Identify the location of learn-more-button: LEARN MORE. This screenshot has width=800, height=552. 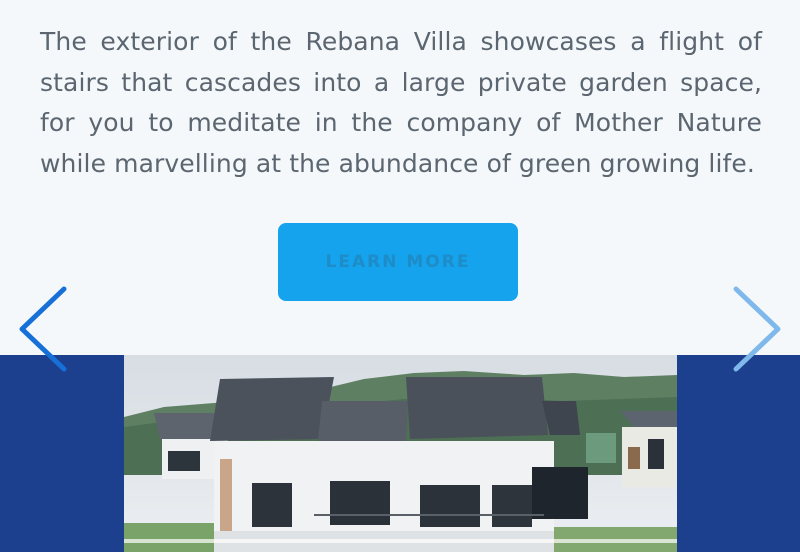
(398, 262).